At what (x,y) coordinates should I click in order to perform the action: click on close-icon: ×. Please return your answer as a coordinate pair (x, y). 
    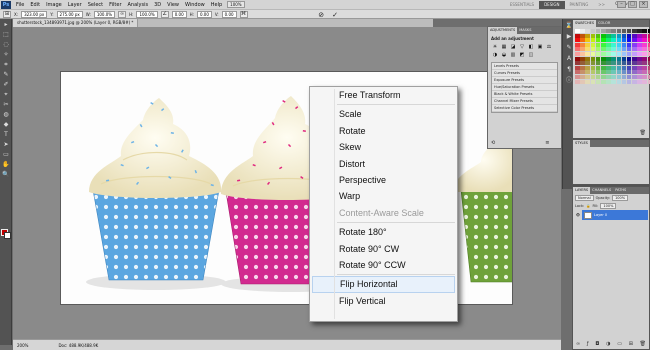
    Looking at the image, I should click on (643, 4).